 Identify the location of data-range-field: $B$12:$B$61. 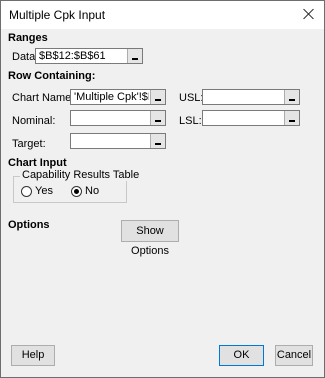
(89, 56).